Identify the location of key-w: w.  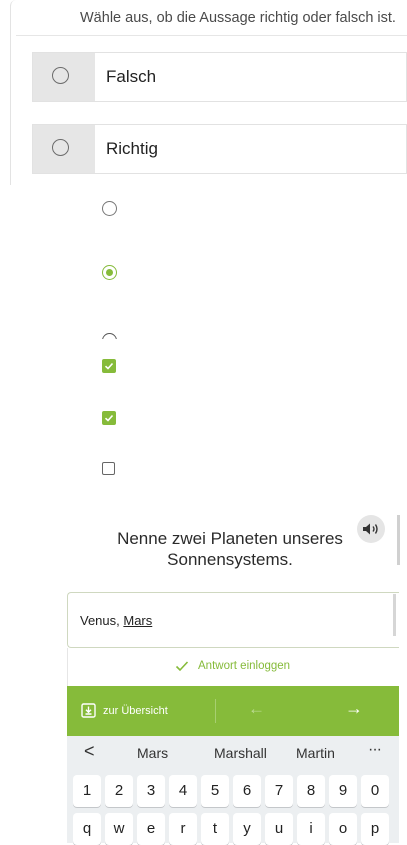
(119, 829).